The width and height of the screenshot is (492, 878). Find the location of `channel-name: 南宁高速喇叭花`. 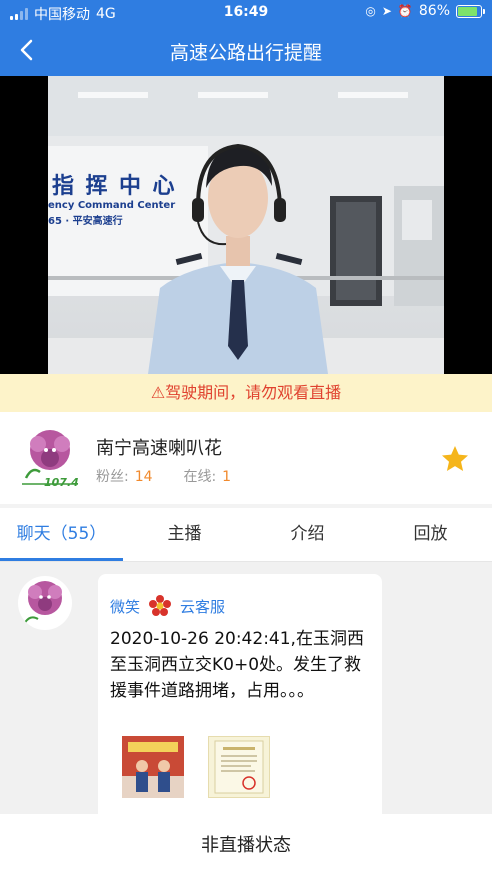

channel-name: 南宁高速喇叭花 is located at coordinates (159, 448).